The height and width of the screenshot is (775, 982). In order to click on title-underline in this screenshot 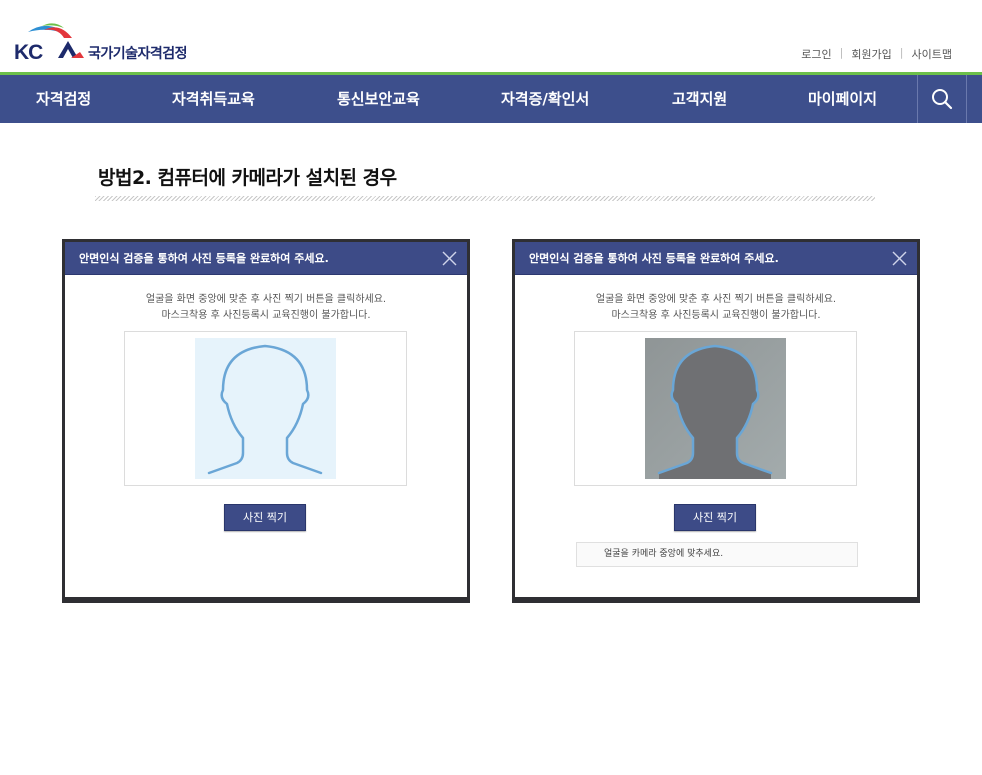, I will do `click(485, 198)`.